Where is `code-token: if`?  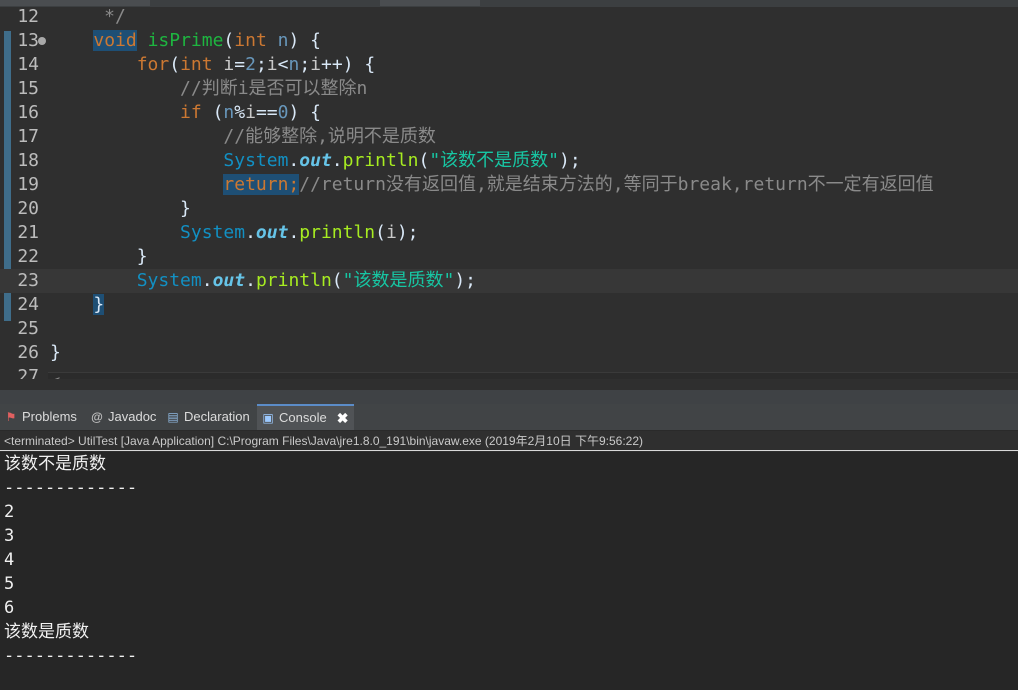 code-token: if is located at coordinates (191, 112).